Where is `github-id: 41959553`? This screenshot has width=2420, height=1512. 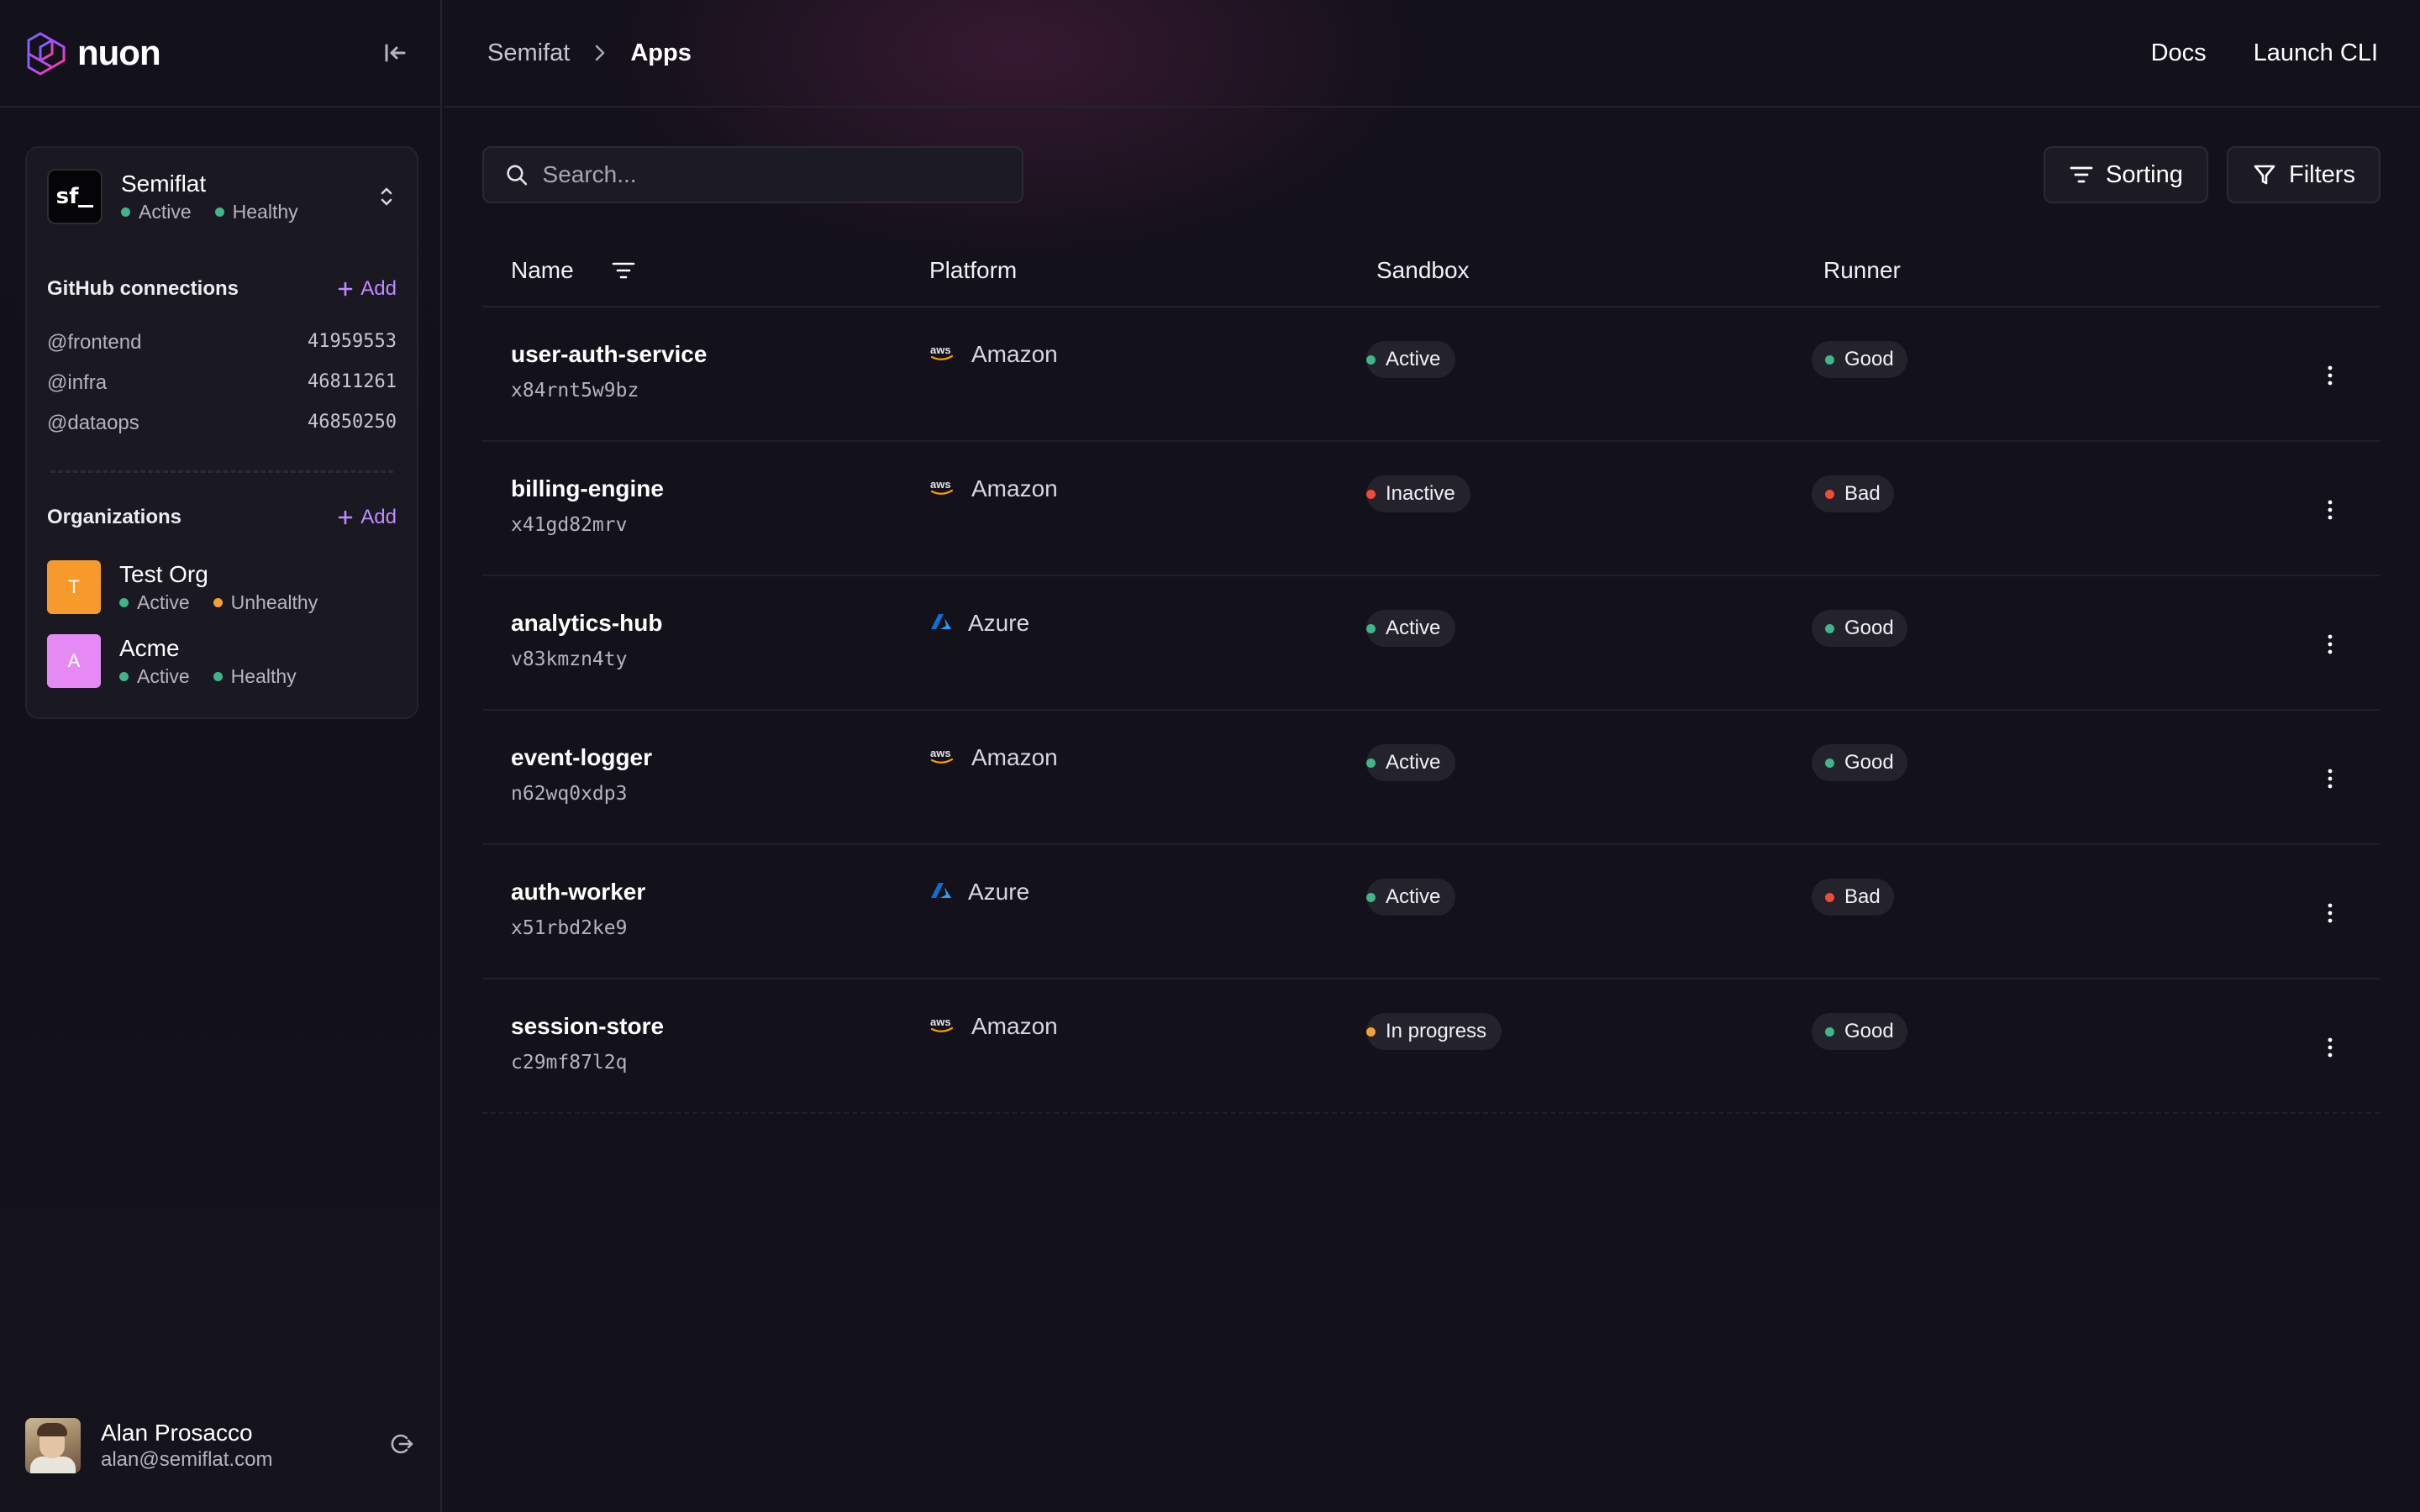 github-id: 41959553 is located at coordinates (352, 341).